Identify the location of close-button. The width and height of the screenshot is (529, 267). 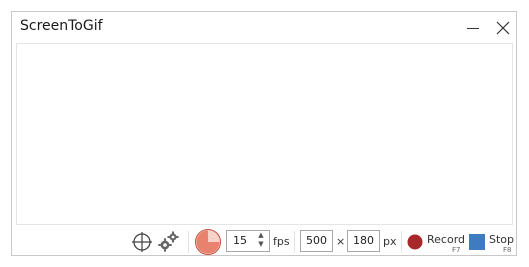
(503, 27).